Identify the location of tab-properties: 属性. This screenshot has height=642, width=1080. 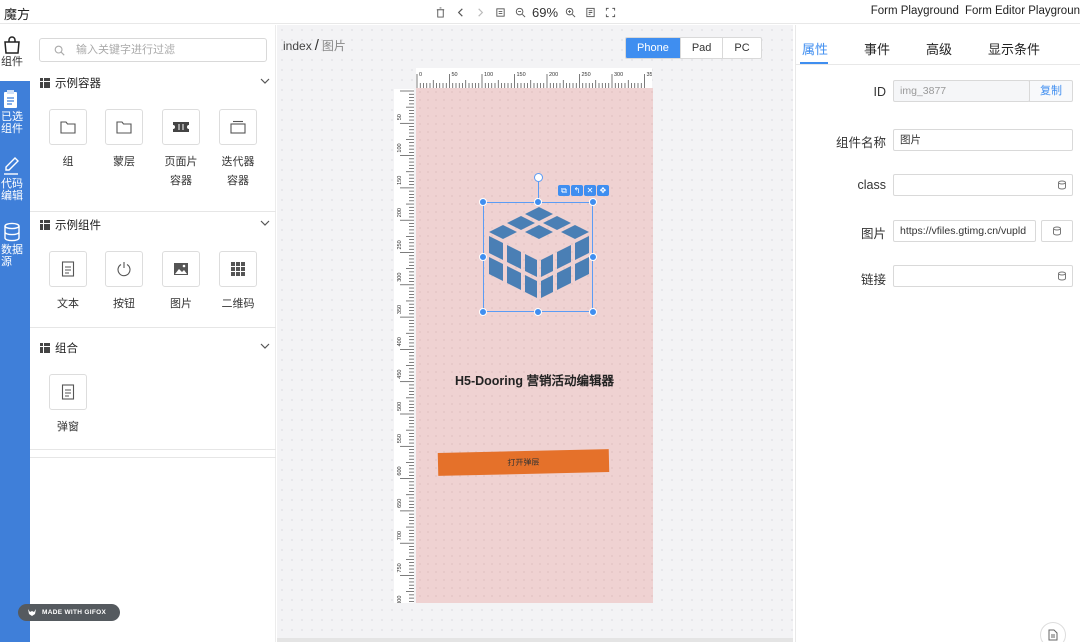
(815, 48).